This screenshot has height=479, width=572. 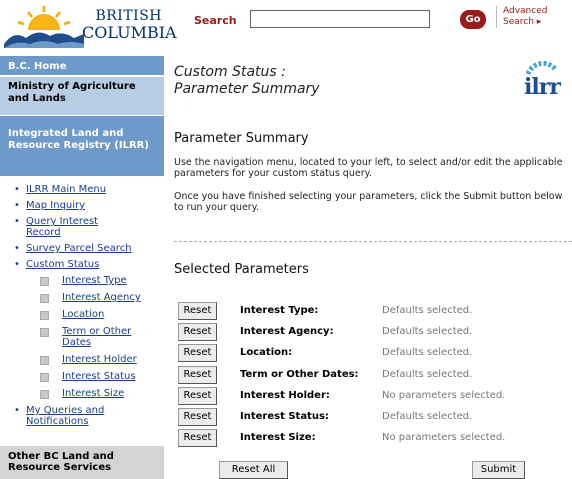 What do you see at coordinates (285, 395) in the screenshot?
I see `param-label: Interest Holder:` at bounding box center [285, 395].